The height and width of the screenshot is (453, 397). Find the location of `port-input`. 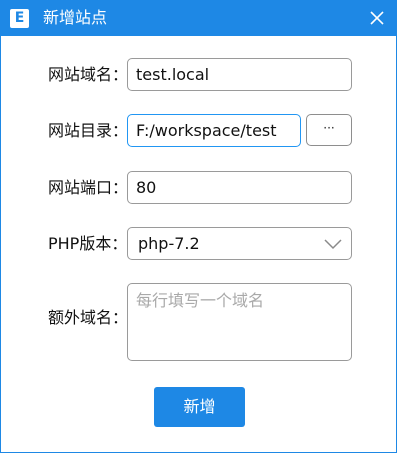

port-input is located at coordinates (239, 187).